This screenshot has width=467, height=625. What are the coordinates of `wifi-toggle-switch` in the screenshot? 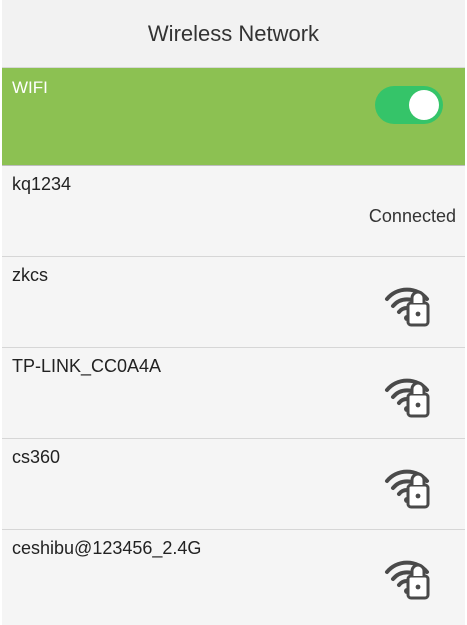 It's located at (409, 105).